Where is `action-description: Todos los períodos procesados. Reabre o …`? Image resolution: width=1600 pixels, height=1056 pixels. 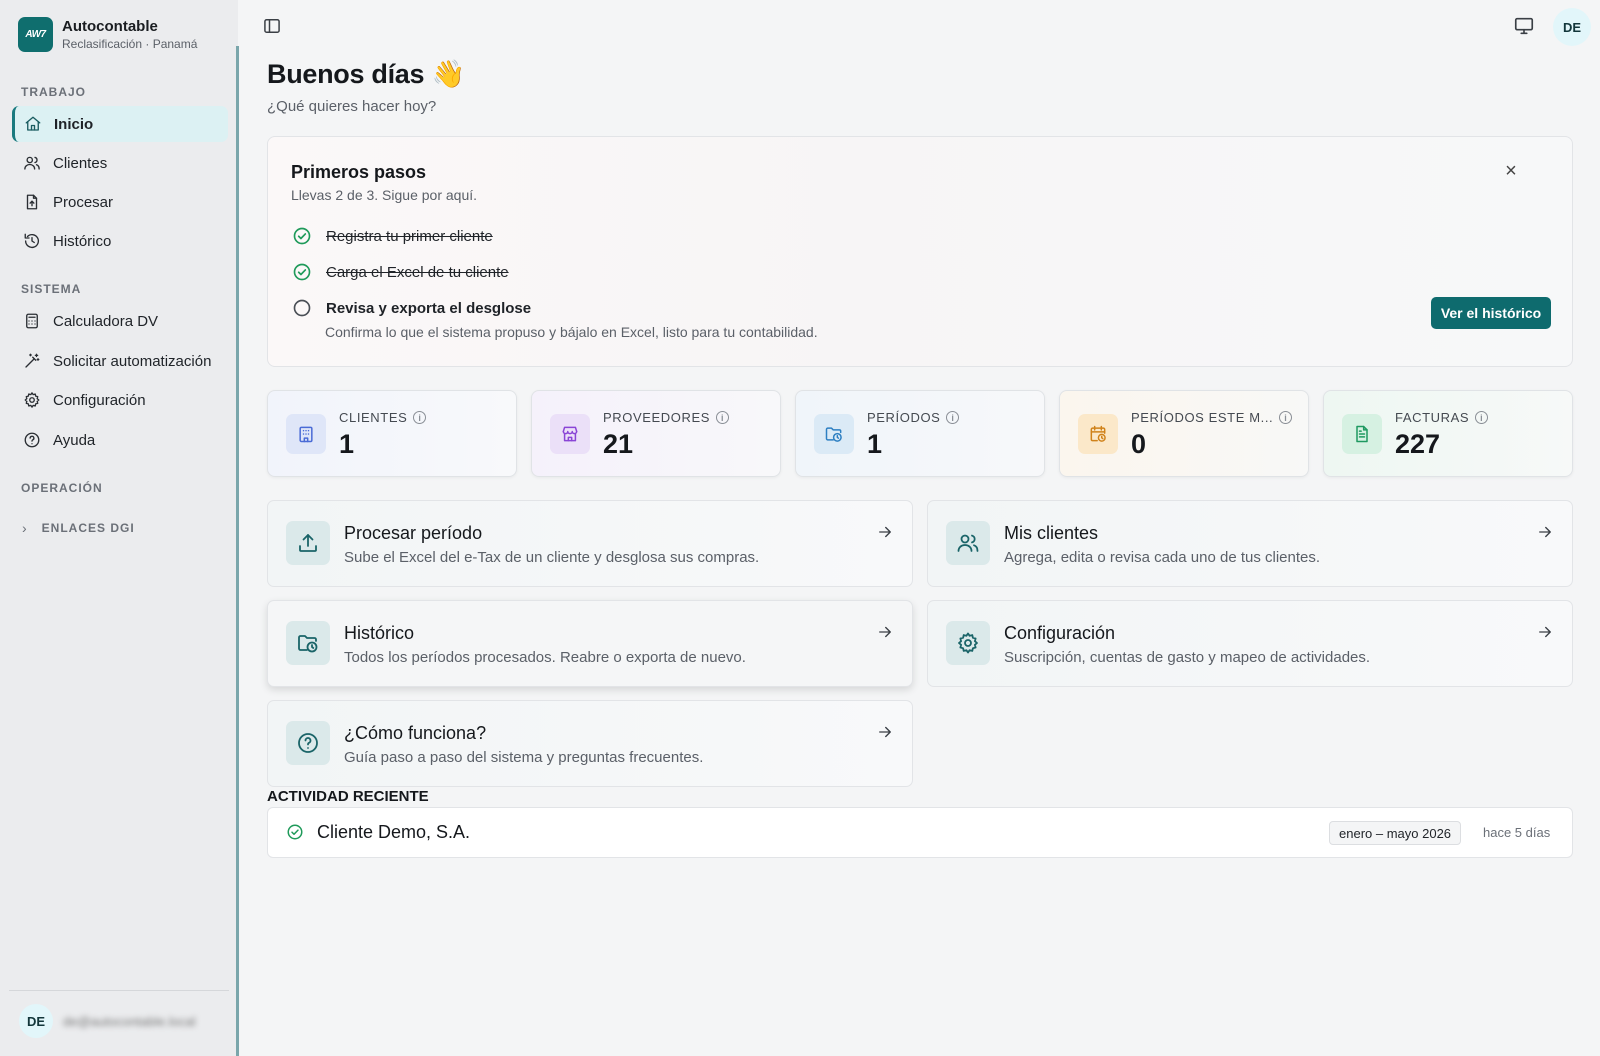
action-description: Todos los períodos procesados. Reabre o … is located at coordinates (545, 657).